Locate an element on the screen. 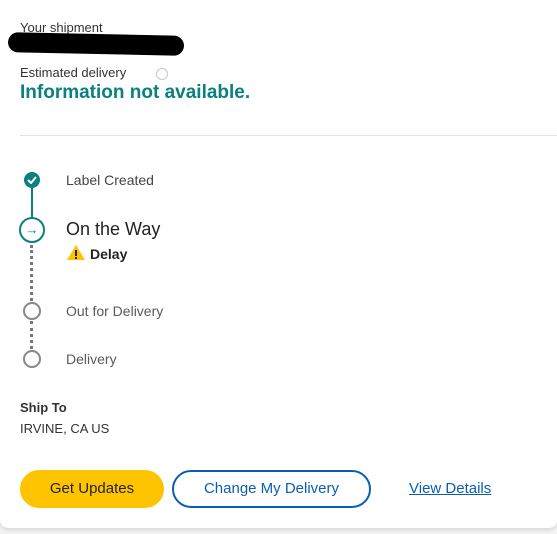 The width and height of the screenshot is (557, 534). timeline-connector-complete is located at coordinates (32, 203).